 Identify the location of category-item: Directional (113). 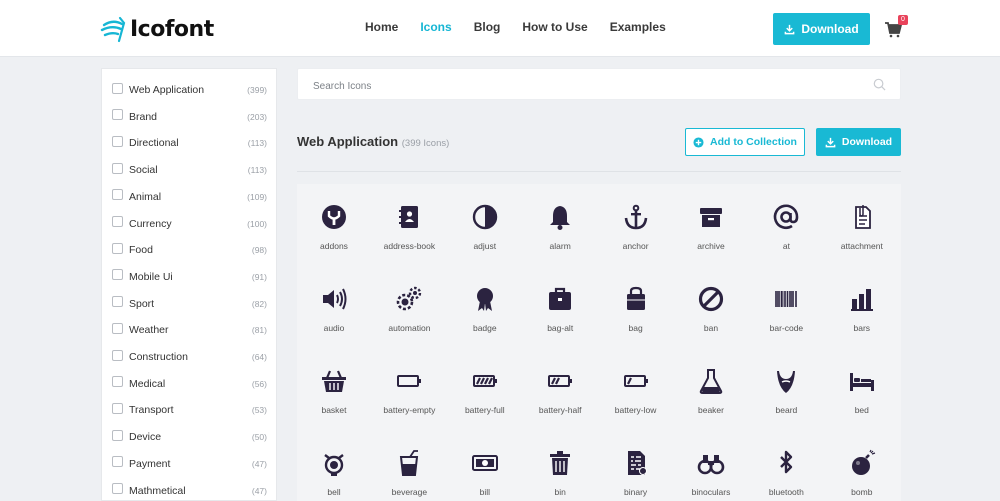
(189, 143).